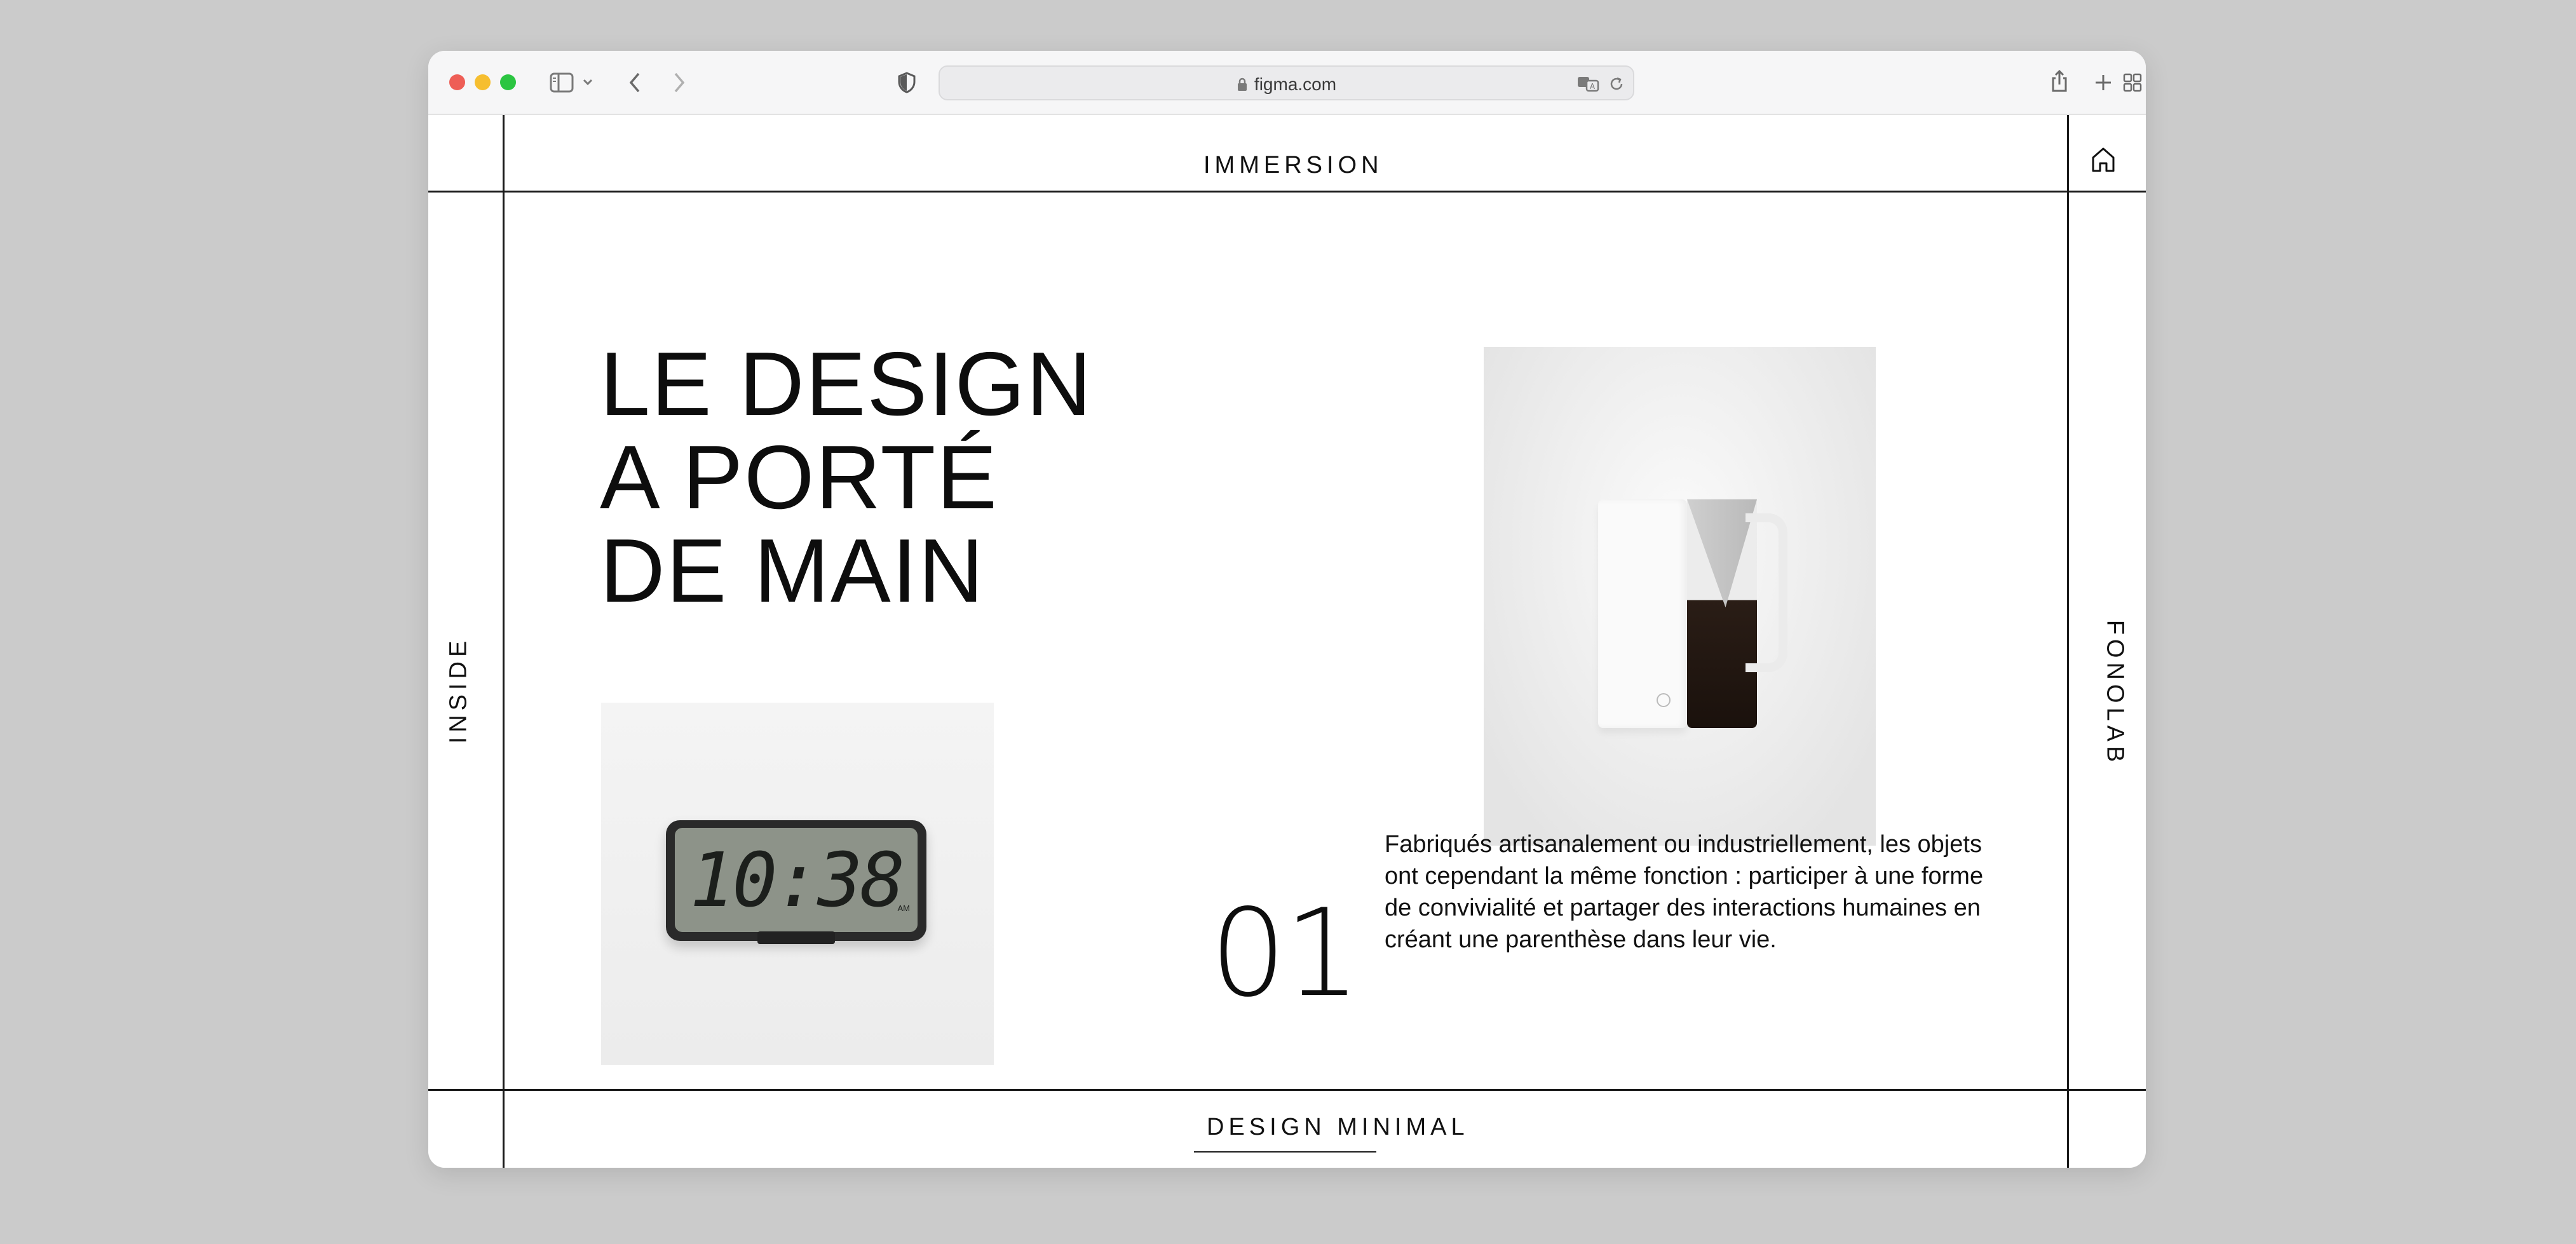 This screenshot has width=2576, height=1244. I want to click on sidebar-icon, so click(561, 82).